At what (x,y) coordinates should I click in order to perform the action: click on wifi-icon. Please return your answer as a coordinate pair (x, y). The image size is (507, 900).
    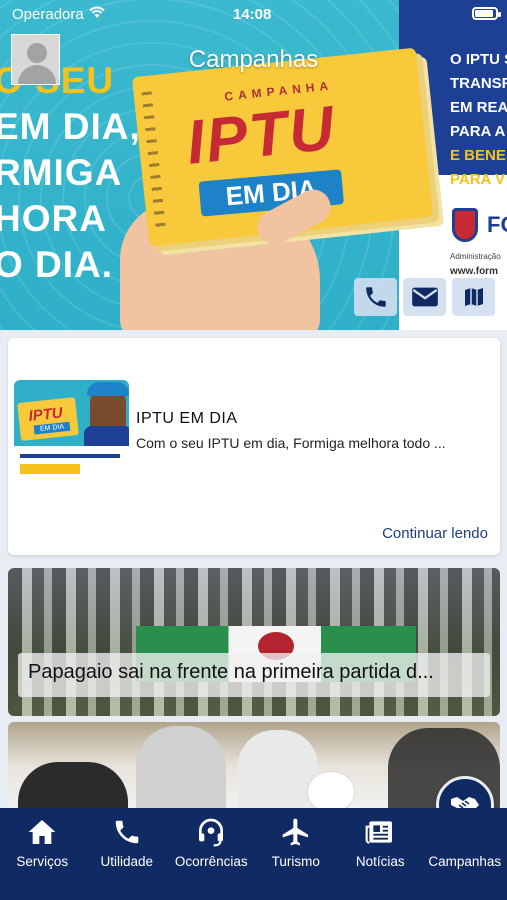
    Looking at the image, I should click on (97, 14).